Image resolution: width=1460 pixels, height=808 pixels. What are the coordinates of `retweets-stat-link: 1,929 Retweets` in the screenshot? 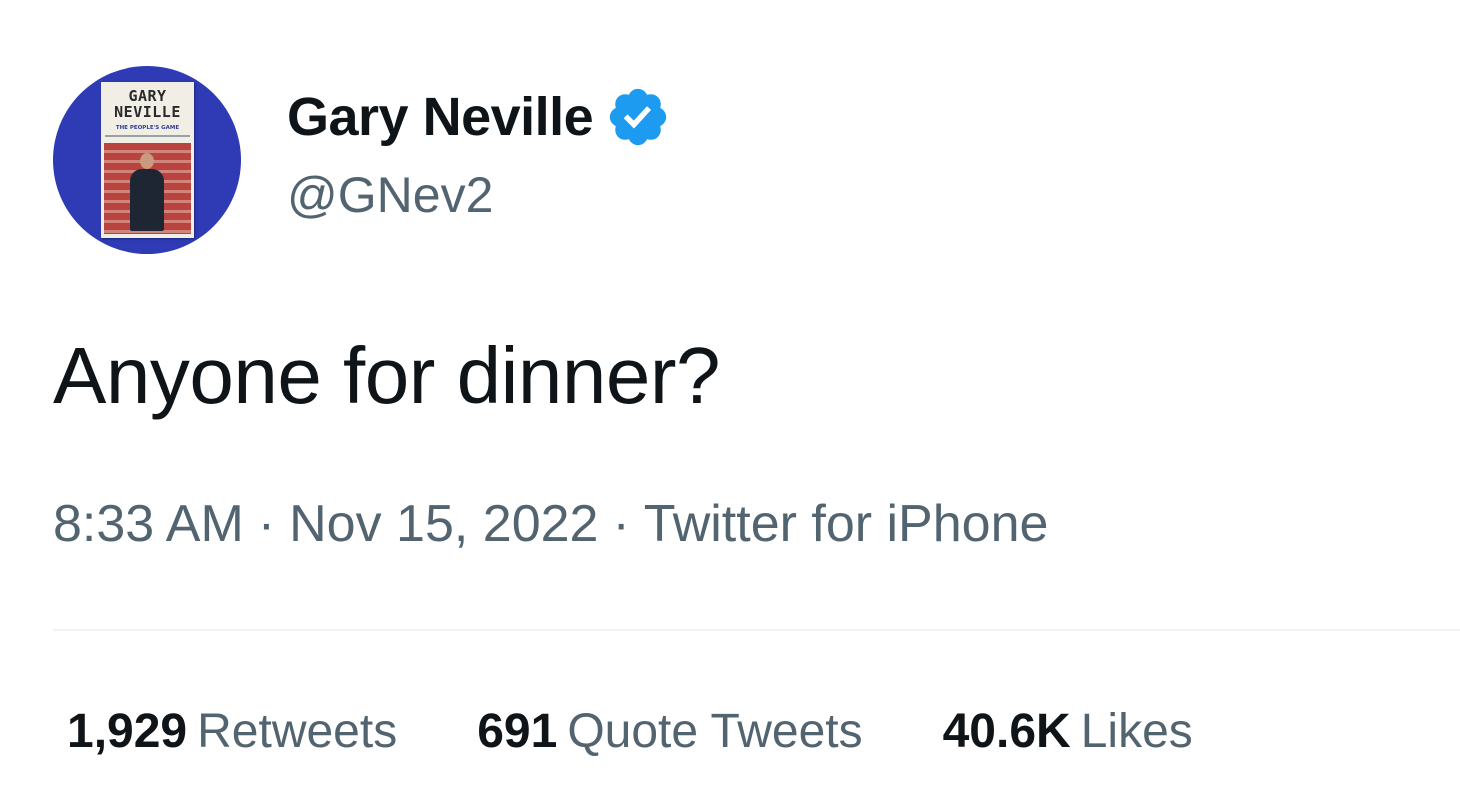 It's located at (232, 731).